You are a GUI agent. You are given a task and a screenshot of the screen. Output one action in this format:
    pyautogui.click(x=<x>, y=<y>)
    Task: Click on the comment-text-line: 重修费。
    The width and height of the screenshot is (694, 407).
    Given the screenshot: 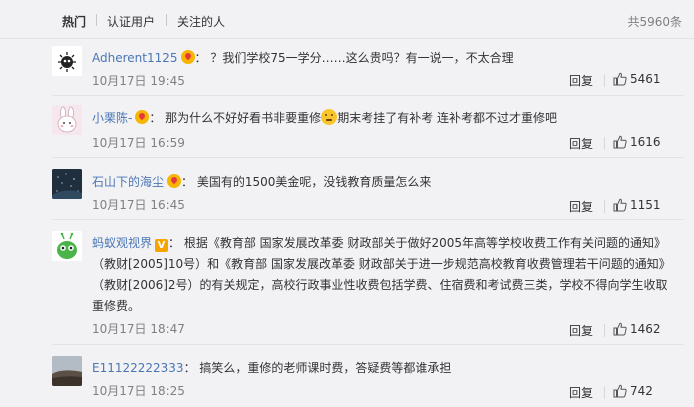 What is the action you would take?
    pyautogui.click(x=116, y=306)
    